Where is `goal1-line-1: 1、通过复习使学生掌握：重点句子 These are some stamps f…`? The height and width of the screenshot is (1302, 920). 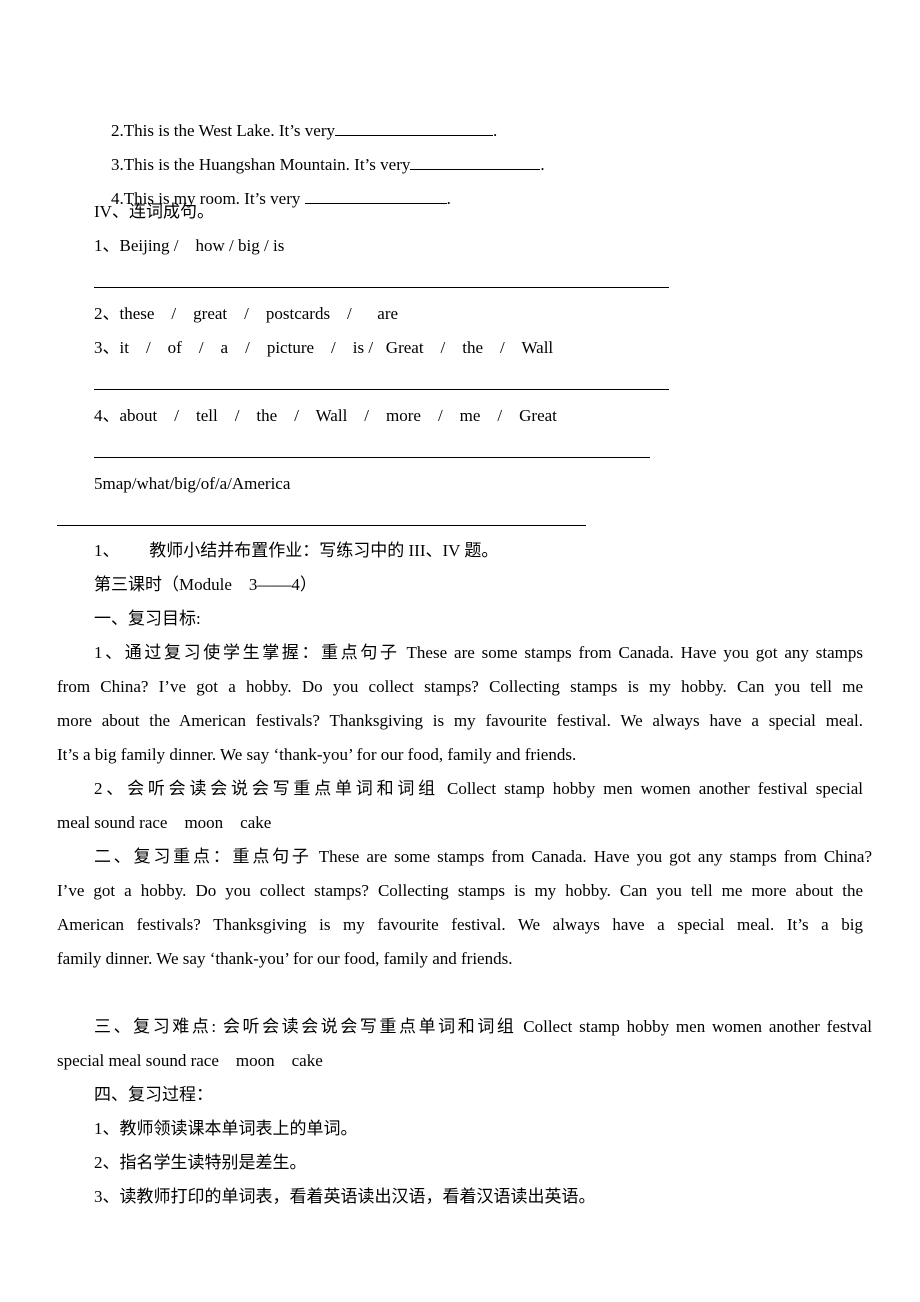
goal1-line-1: 1、通过复习使学生掌握：重点句子 These are some stamps f… is located at coordinates (478, 652).